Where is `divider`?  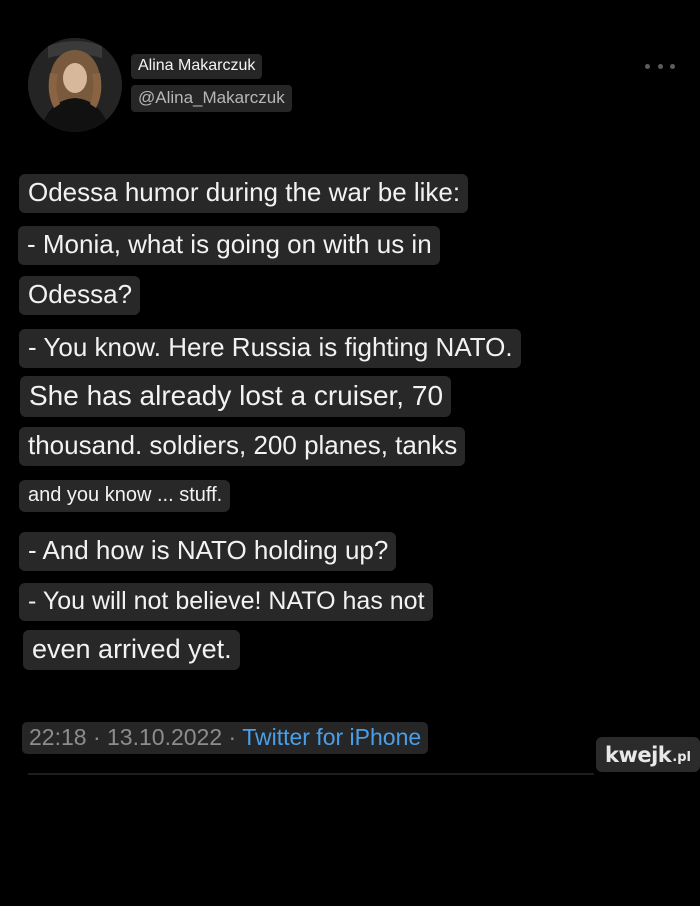
divider is located at coordinates (311, 774).